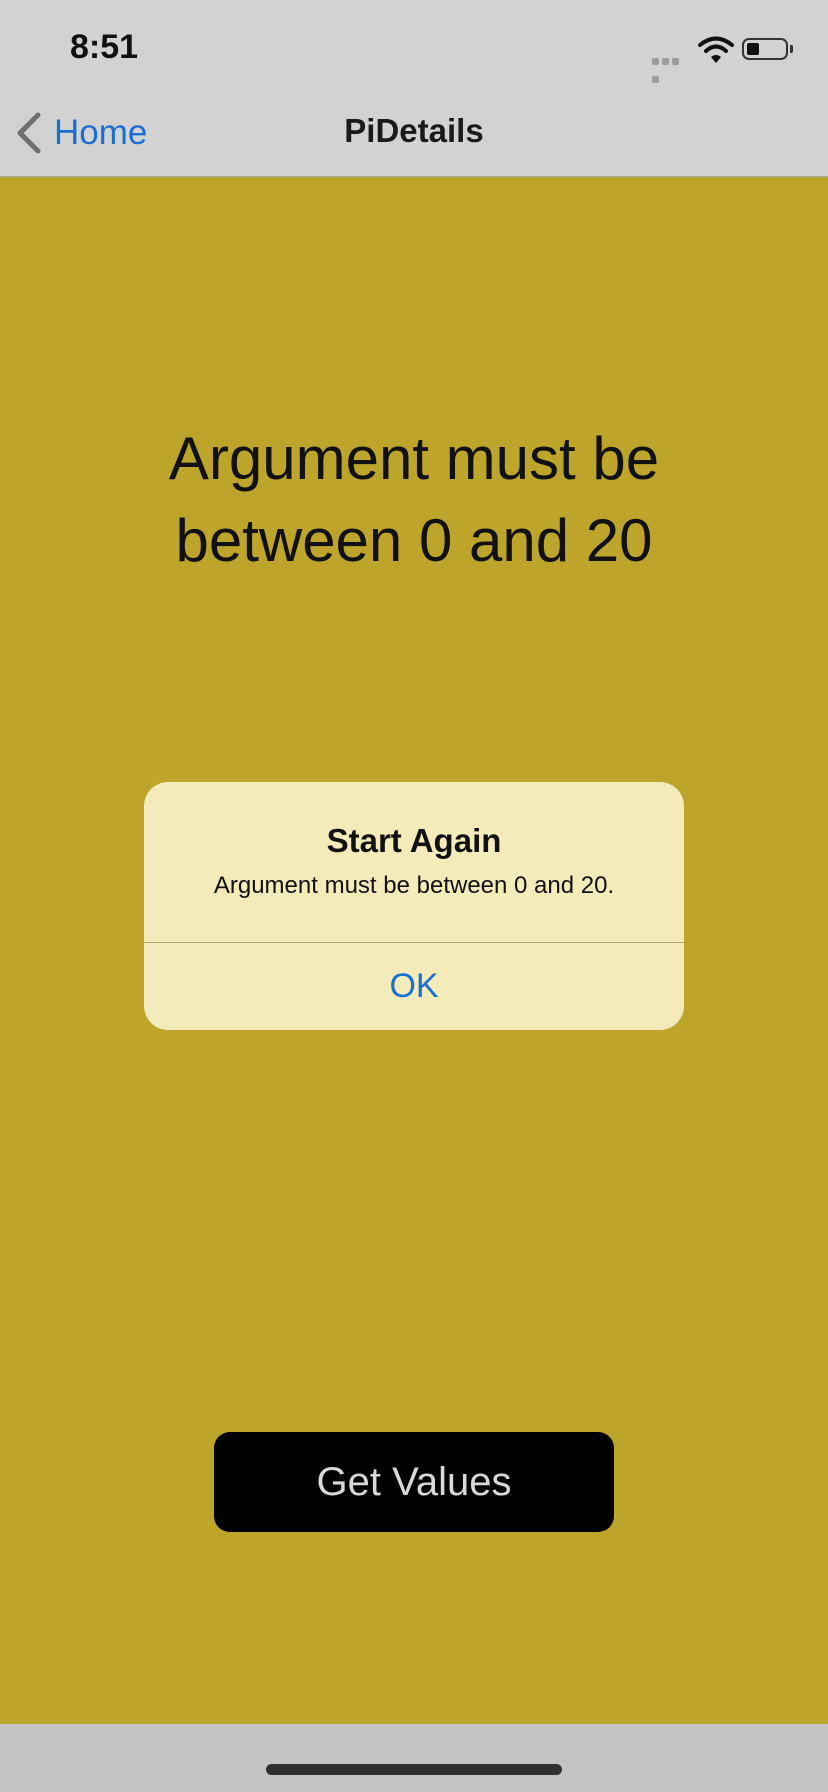  Describe the element at coordinates (414, 1758) in the screenshot. I see `bottom-bar` at that location.